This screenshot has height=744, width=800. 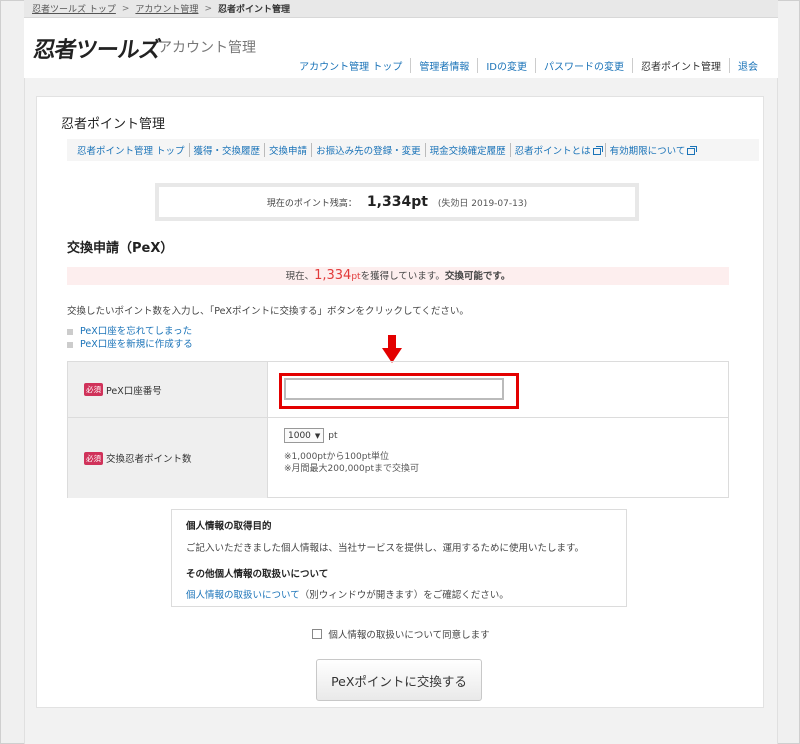 What do you see at coordinates (253, 10) in the screenshot?
I see `breadcrumb-current: 忍者ポイント管理` at bounding box center [253, 10].